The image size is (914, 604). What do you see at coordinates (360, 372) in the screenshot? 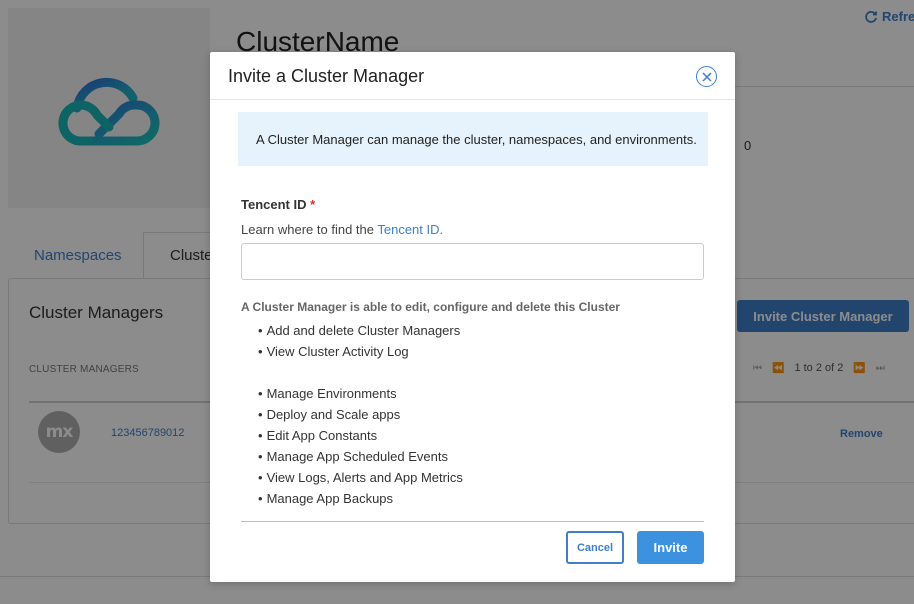
I see `permission-spacer` at bounding box center [360, 372].